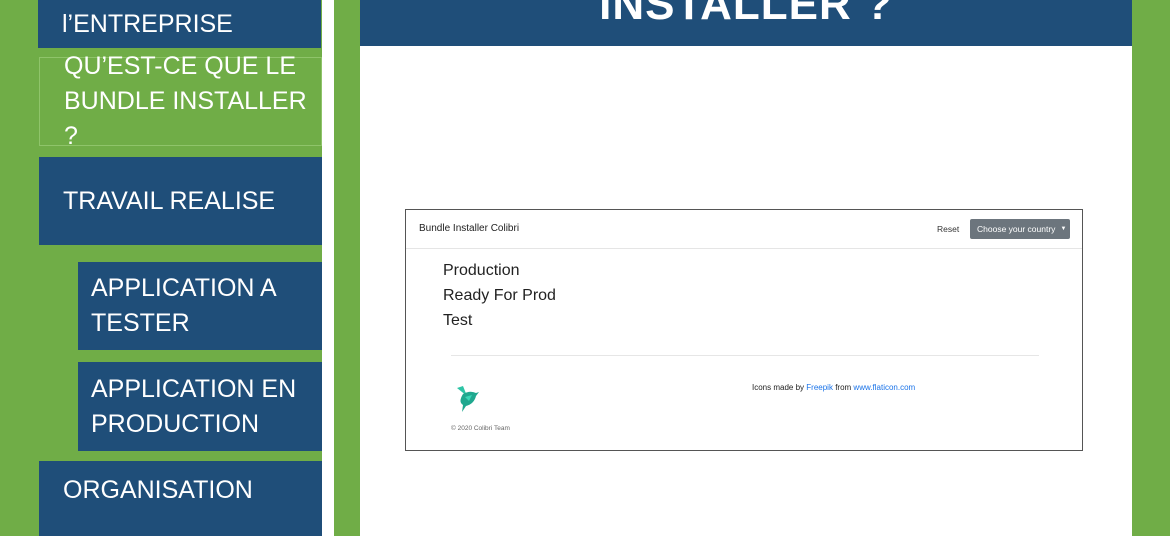 Image resolution: width=1170 pixels, height=536 pixels. What do you see at coordinates (1063, 229) in the screenshot?
I see `caret-down-icon: ▼` at bounding box center [1063, 229].